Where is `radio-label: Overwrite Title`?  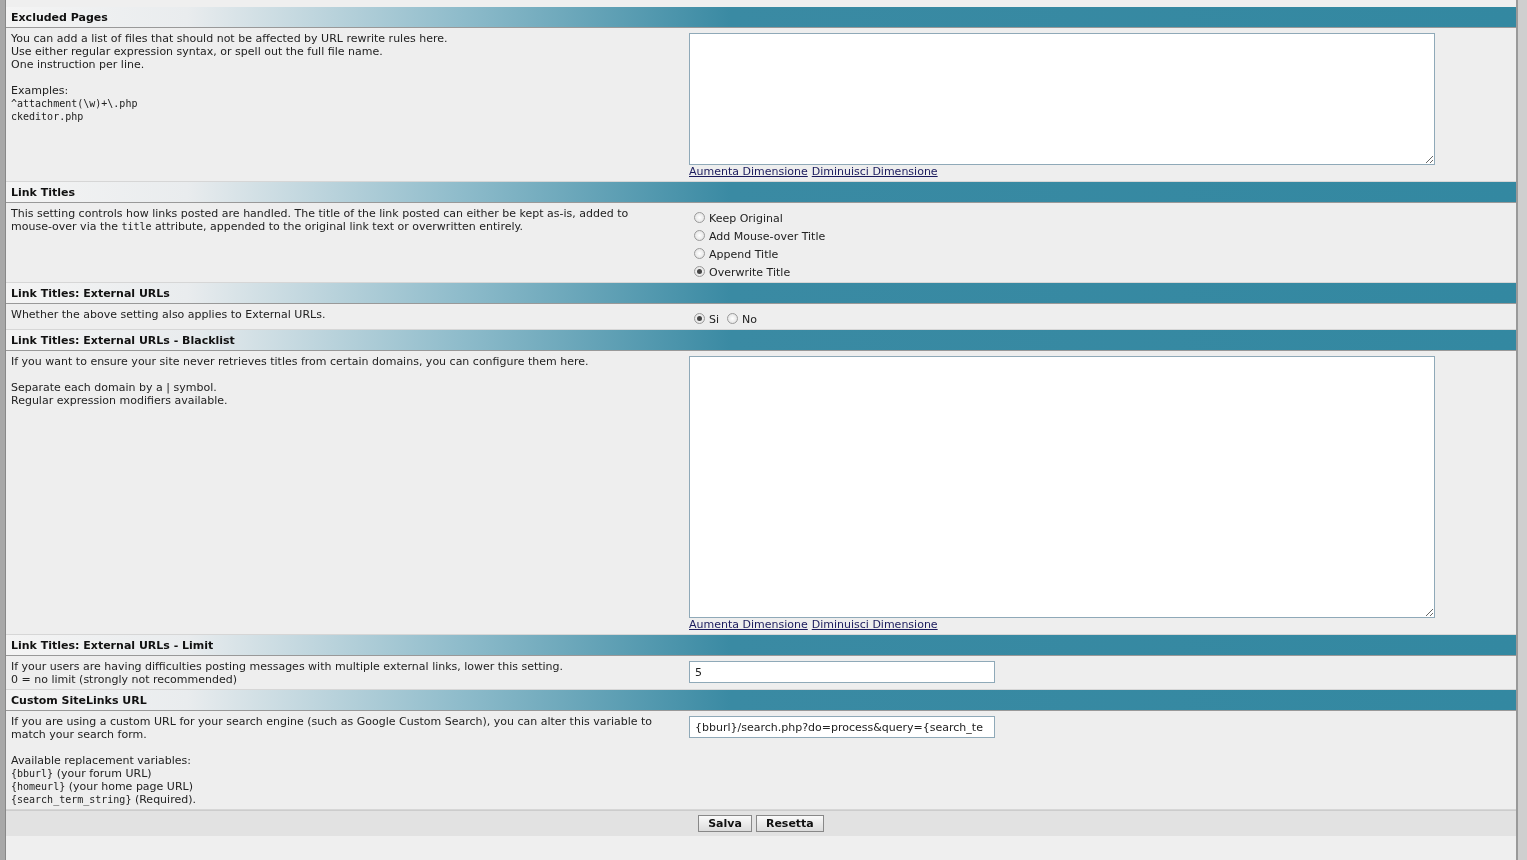
radio-label: Overwrite Title is located at coordinates (750, 272).